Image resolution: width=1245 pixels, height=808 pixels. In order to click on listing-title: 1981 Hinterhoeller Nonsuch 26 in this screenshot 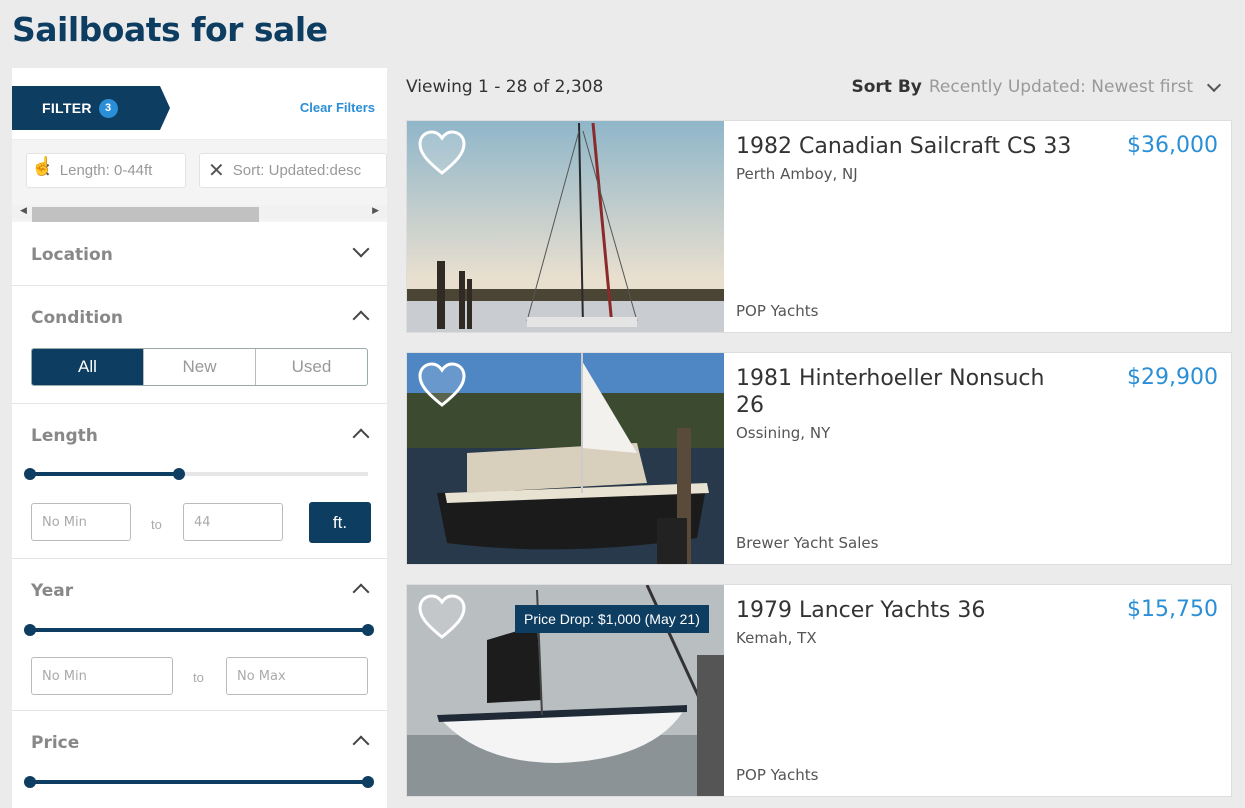, I will do `click(906, 392)`.